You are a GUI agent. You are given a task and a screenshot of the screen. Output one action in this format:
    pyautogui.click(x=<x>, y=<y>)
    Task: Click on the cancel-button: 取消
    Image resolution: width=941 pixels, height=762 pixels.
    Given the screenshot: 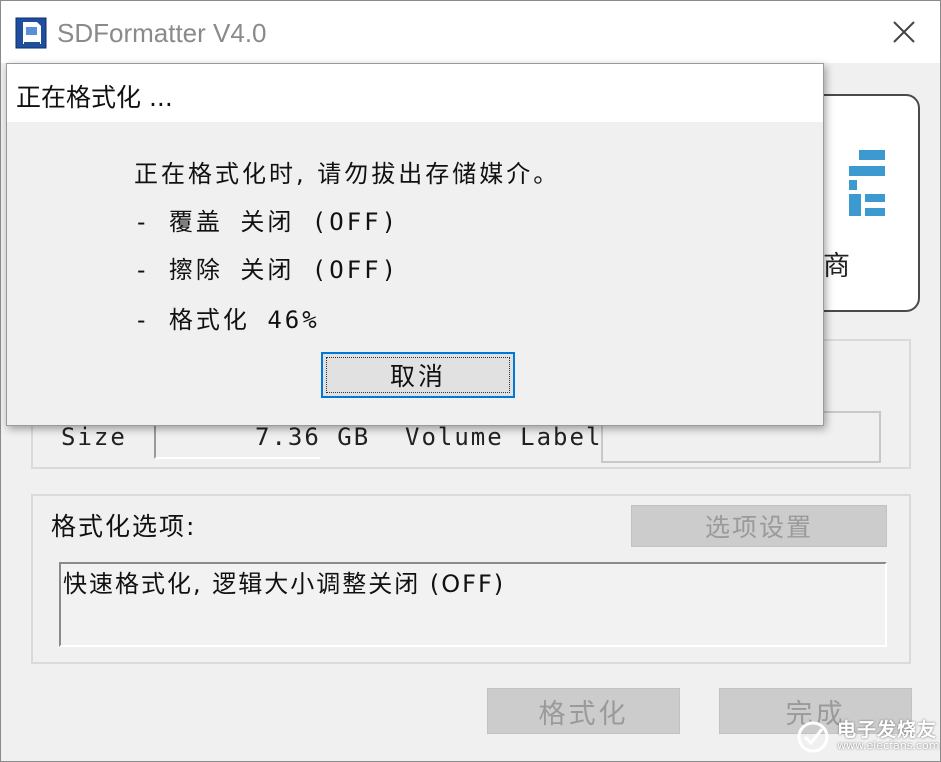 What is the action you would take?
    pyautogui.click(x=418, y=375)
    